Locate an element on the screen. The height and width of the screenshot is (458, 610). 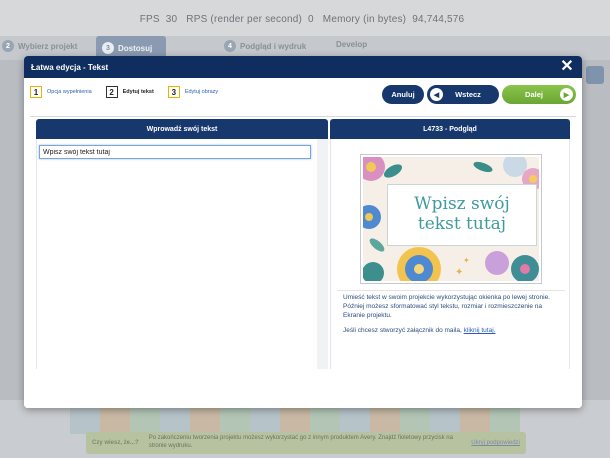
fps-value: 30 is located at coordinates (171, 19).